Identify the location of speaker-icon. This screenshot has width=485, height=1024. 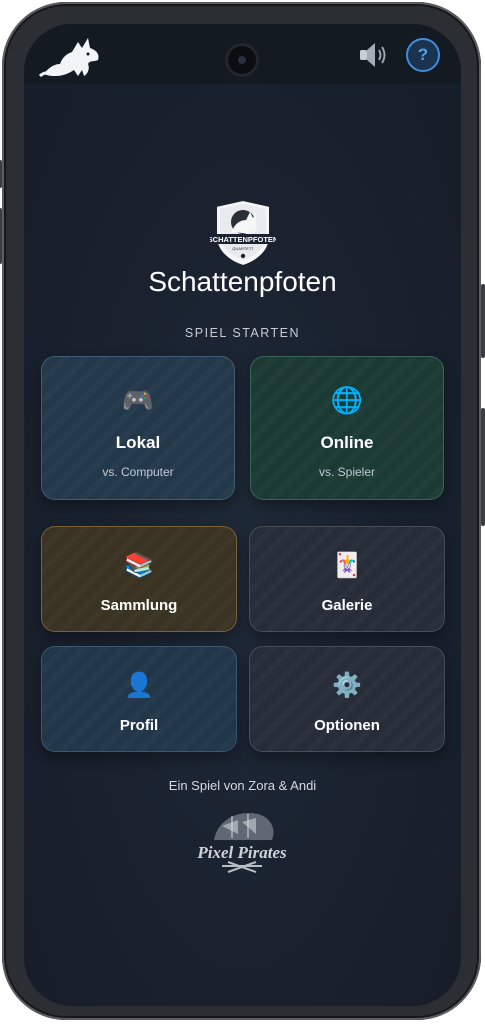
(373, 55).